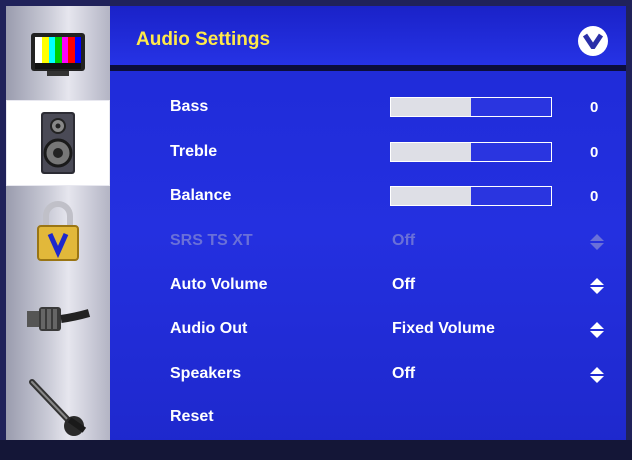  What do you see at coordinates (368, 417) in the screenshot?
I see `setting-row-reset: Reset` at bounding box center [368, 417].